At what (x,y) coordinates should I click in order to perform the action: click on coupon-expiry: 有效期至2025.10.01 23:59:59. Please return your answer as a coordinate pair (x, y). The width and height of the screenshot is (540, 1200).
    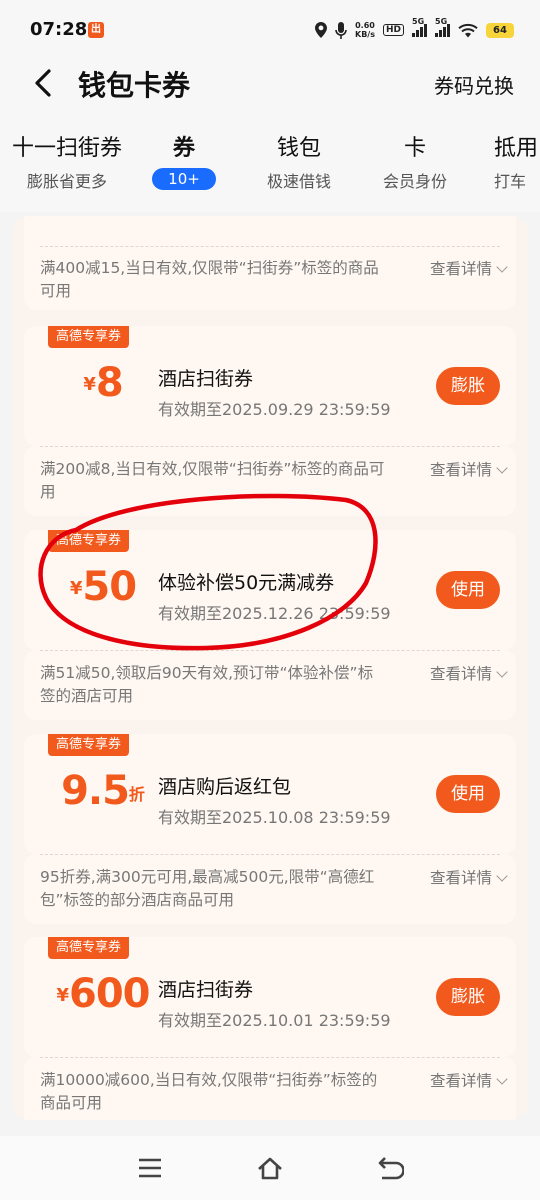
    Looking at the image, I should click on (274, 1020).